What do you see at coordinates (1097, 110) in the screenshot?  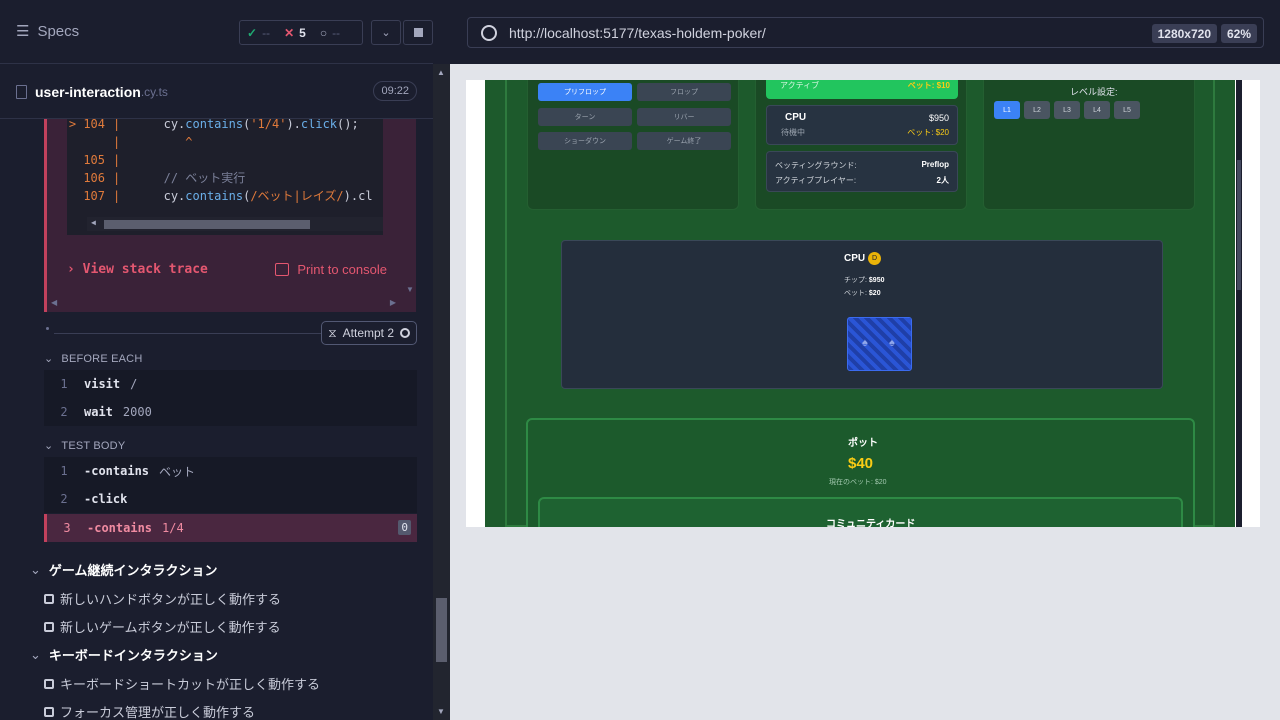 I see `level-button-4: L4` at bounding box center [1097, 110].